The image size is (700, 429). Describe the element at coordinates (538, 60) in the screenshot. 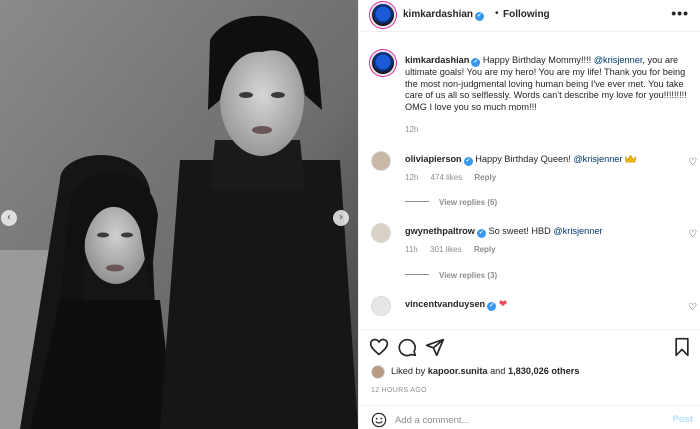

I see `caption-body-start: Happy Birthday Mommy!!!!` at that location.